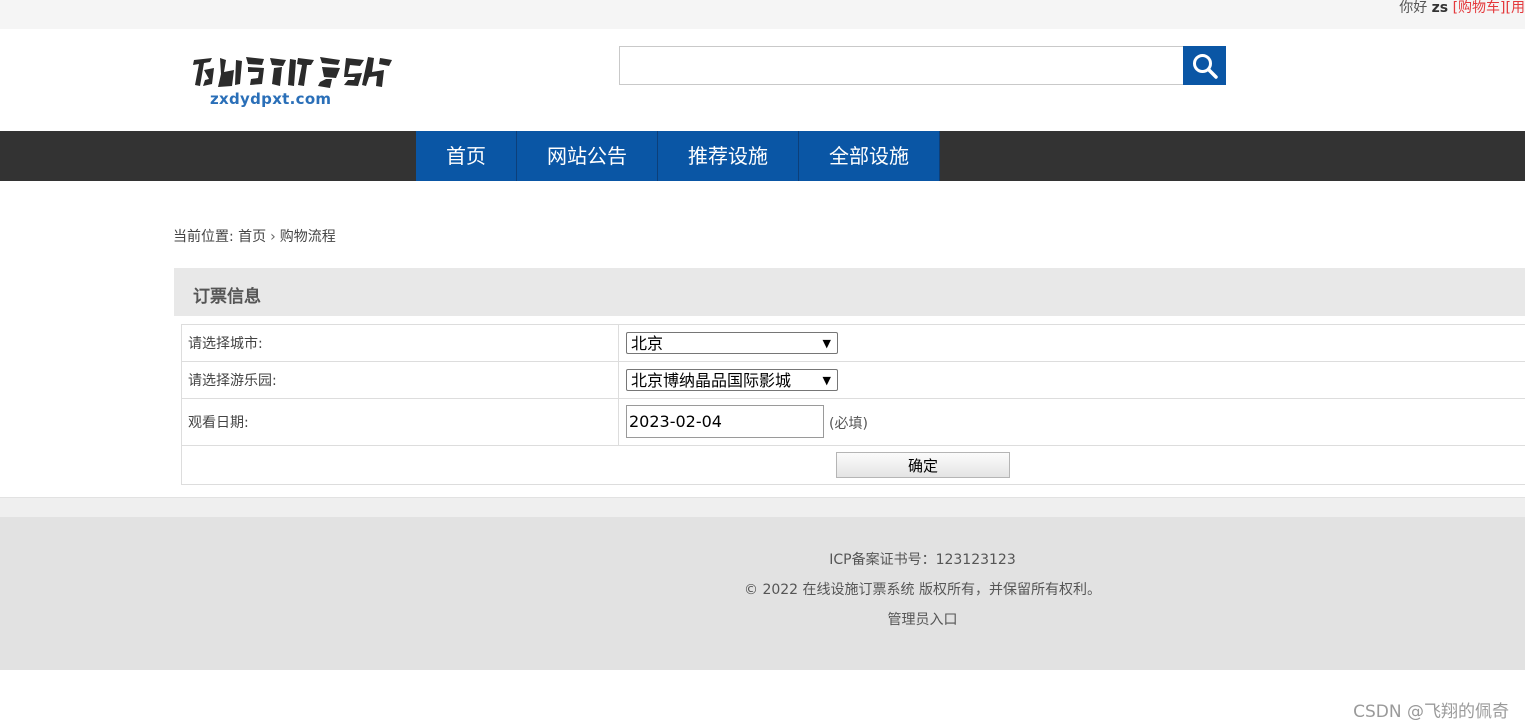 The width and height of the screenshot is (1525, 727). What do you see at coordinates (711, 380) in the screenshot?
I see `park-select-value: 北京博纳晶品国际影城` at bounding box center [711, 380].